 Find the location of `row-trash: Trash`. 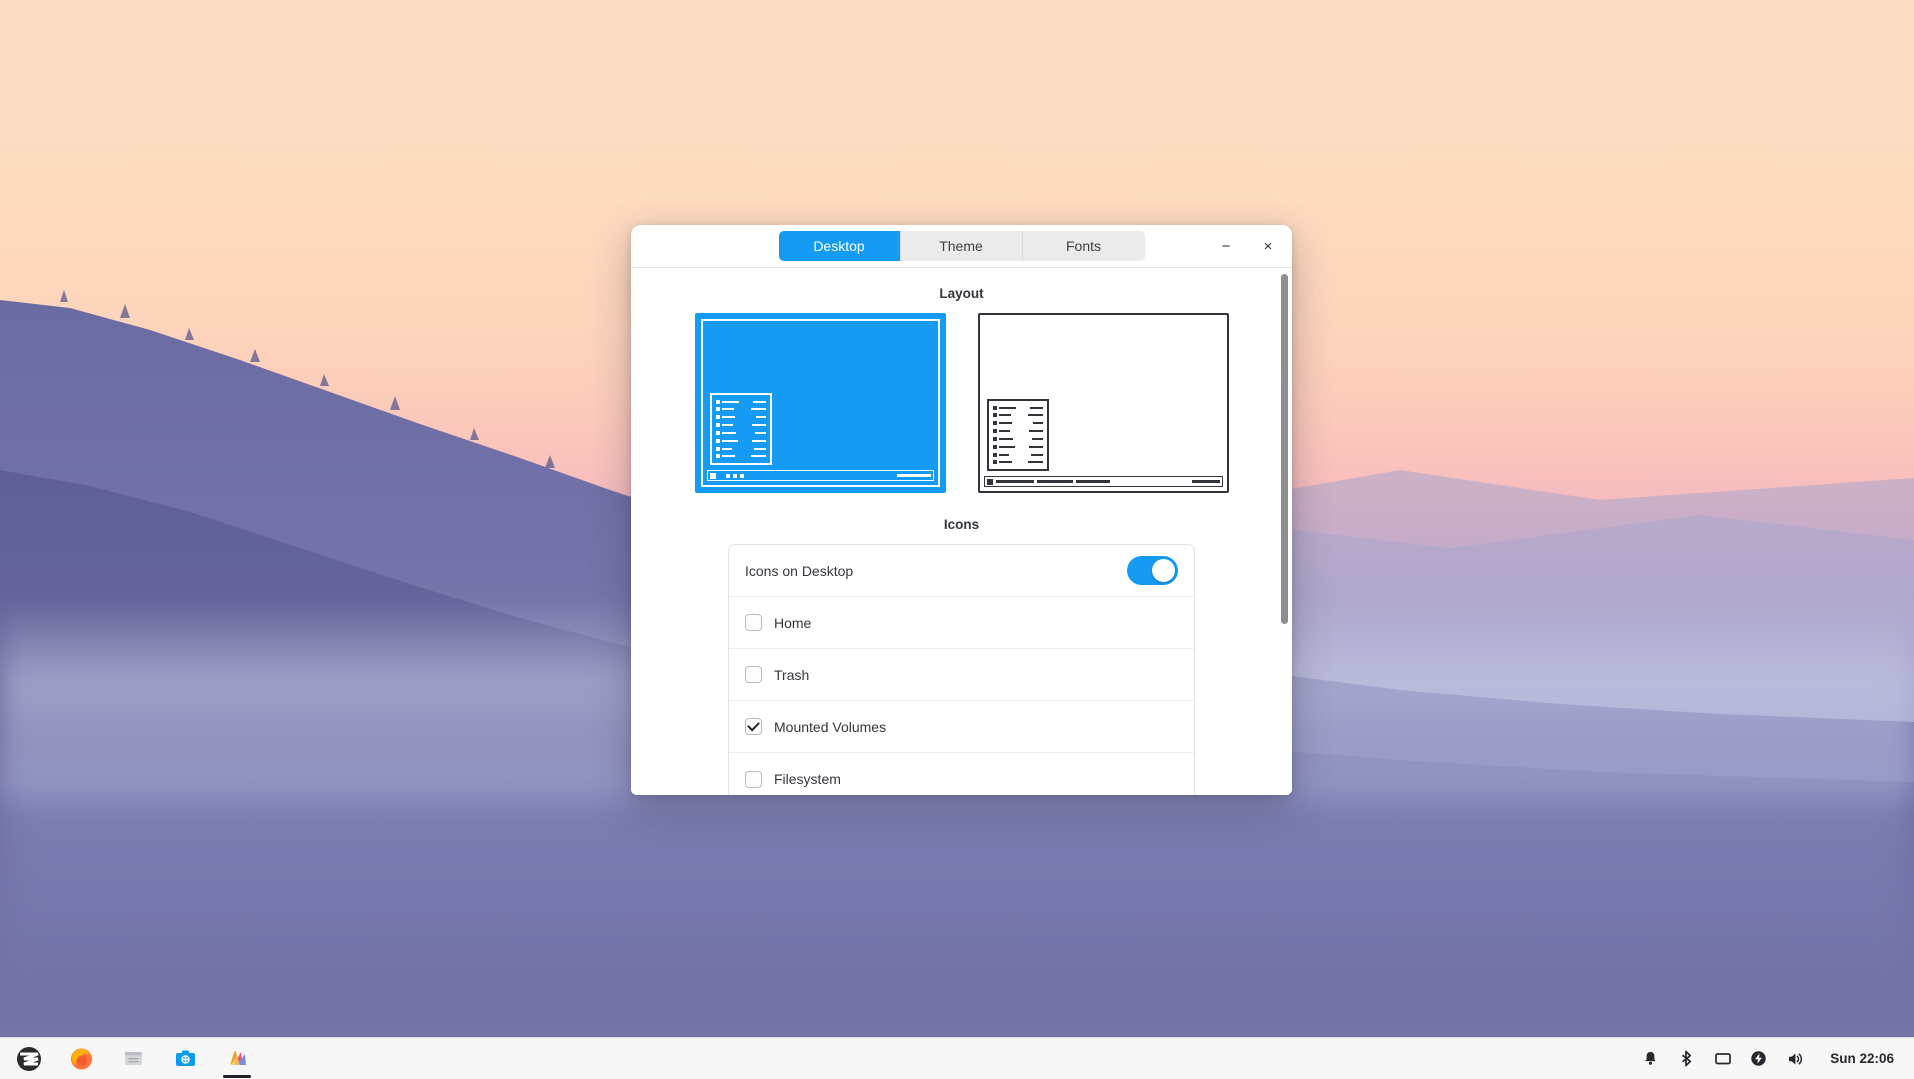

row-trash: Trash is located at coordinates (961, 675).